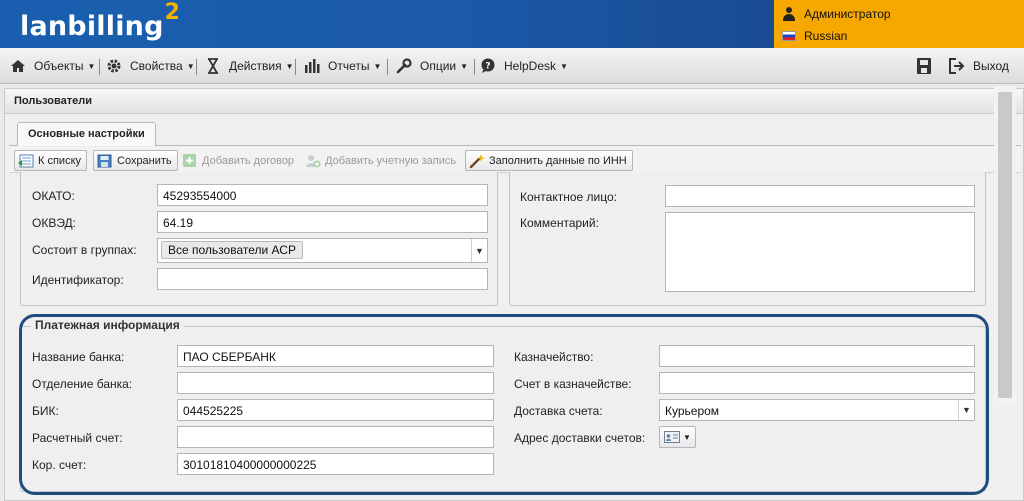 The height and width of the screenshot is (501, 1024). I want to click on delivery-address-button: ▼, so click(677, 437).